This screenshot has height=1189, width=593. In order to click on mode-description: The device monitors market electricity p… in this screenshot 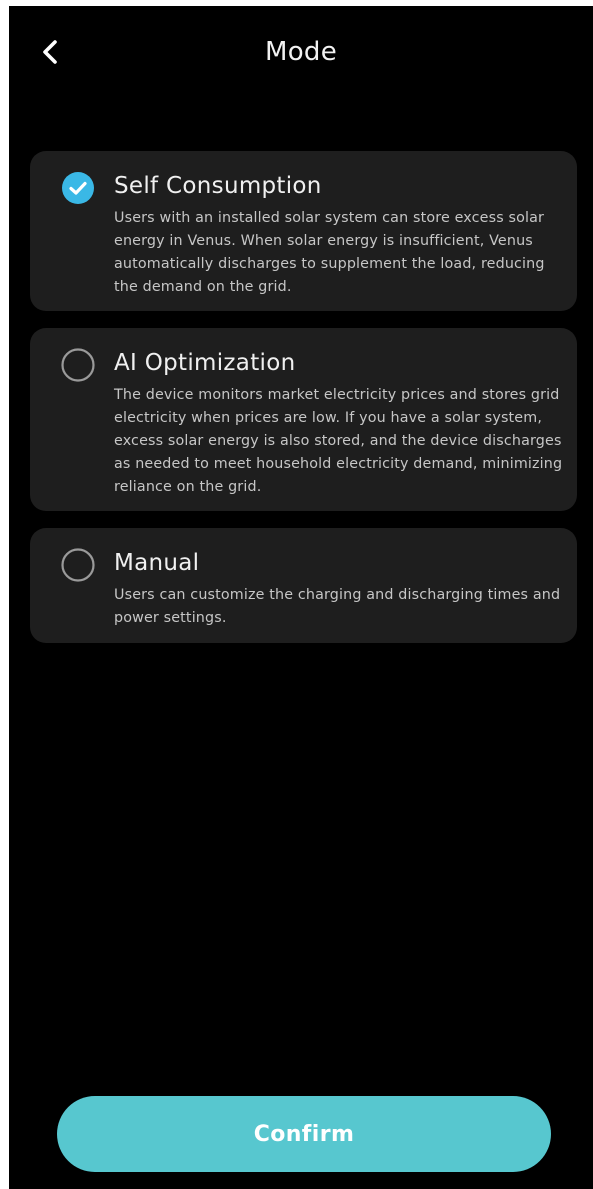, I will do `click(338, 441)`.